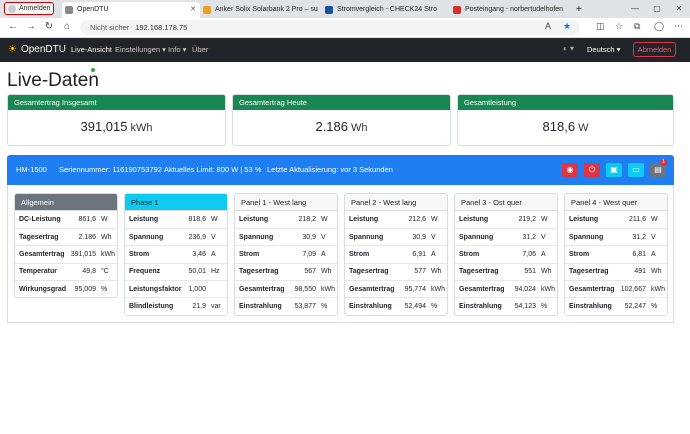 The height and width of the screenshot is (434, 690). What do you see at coordinates (84, 288) in the screenshot?
I see `row-value: 95,009` at bounding box center [84, 288].